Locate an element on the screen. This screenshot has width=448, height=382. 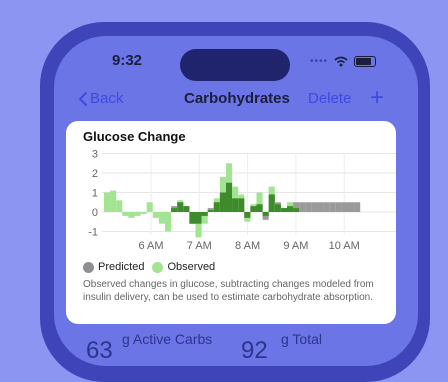
y-tick-label: 3 is located at coordinates (95, 155).